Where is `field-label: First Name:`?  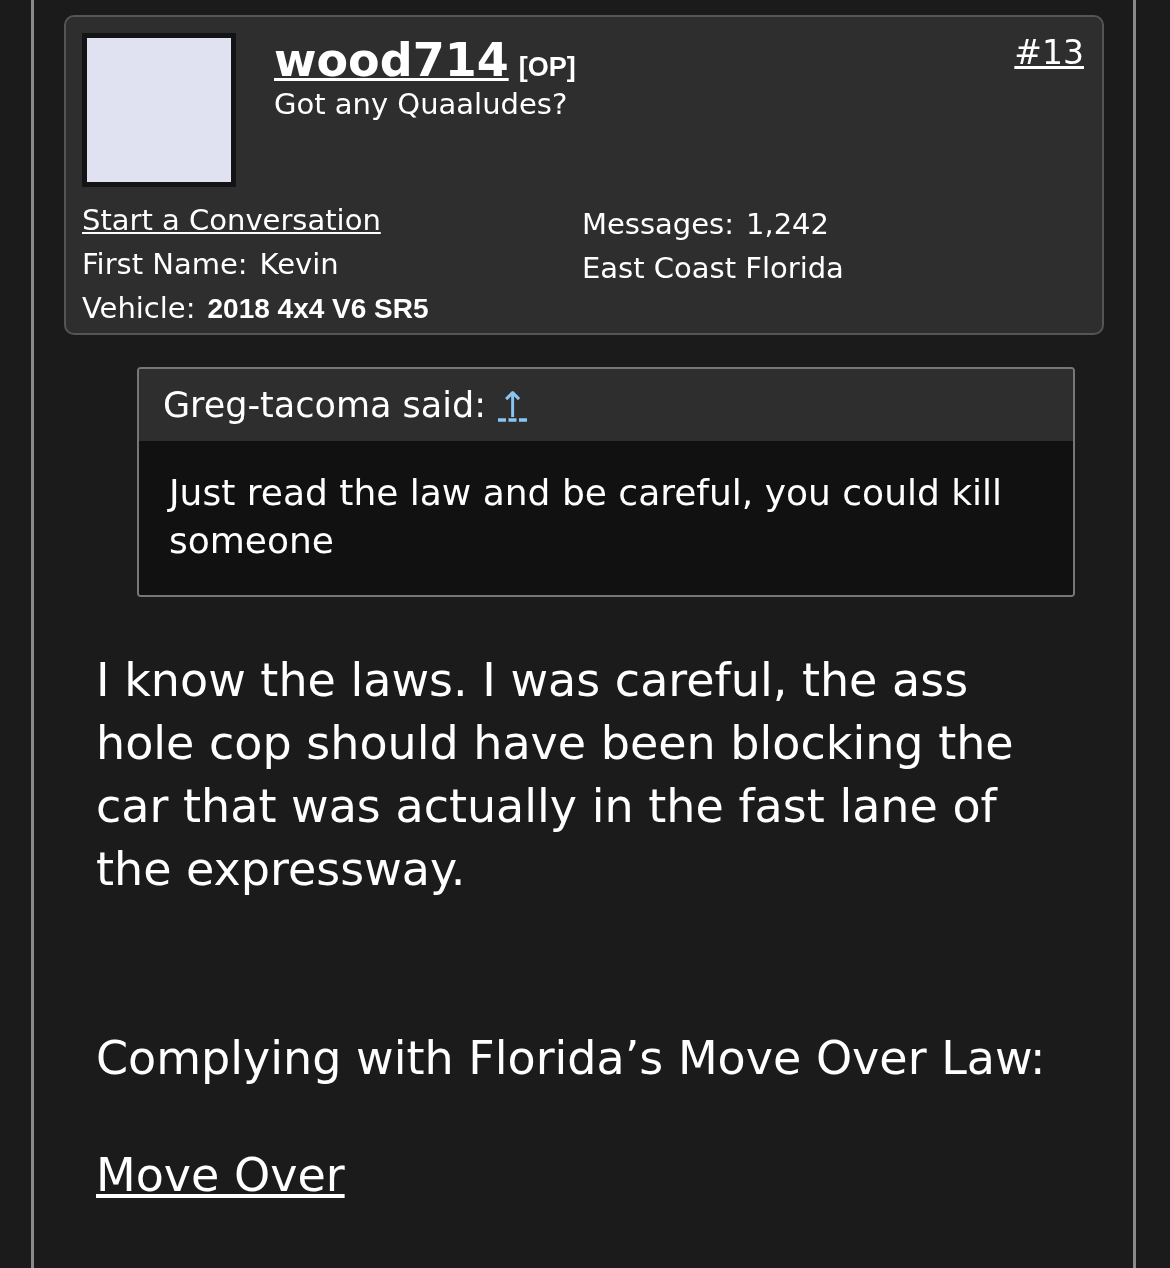
field-label: First Name: is located at coordinates (165, 264).